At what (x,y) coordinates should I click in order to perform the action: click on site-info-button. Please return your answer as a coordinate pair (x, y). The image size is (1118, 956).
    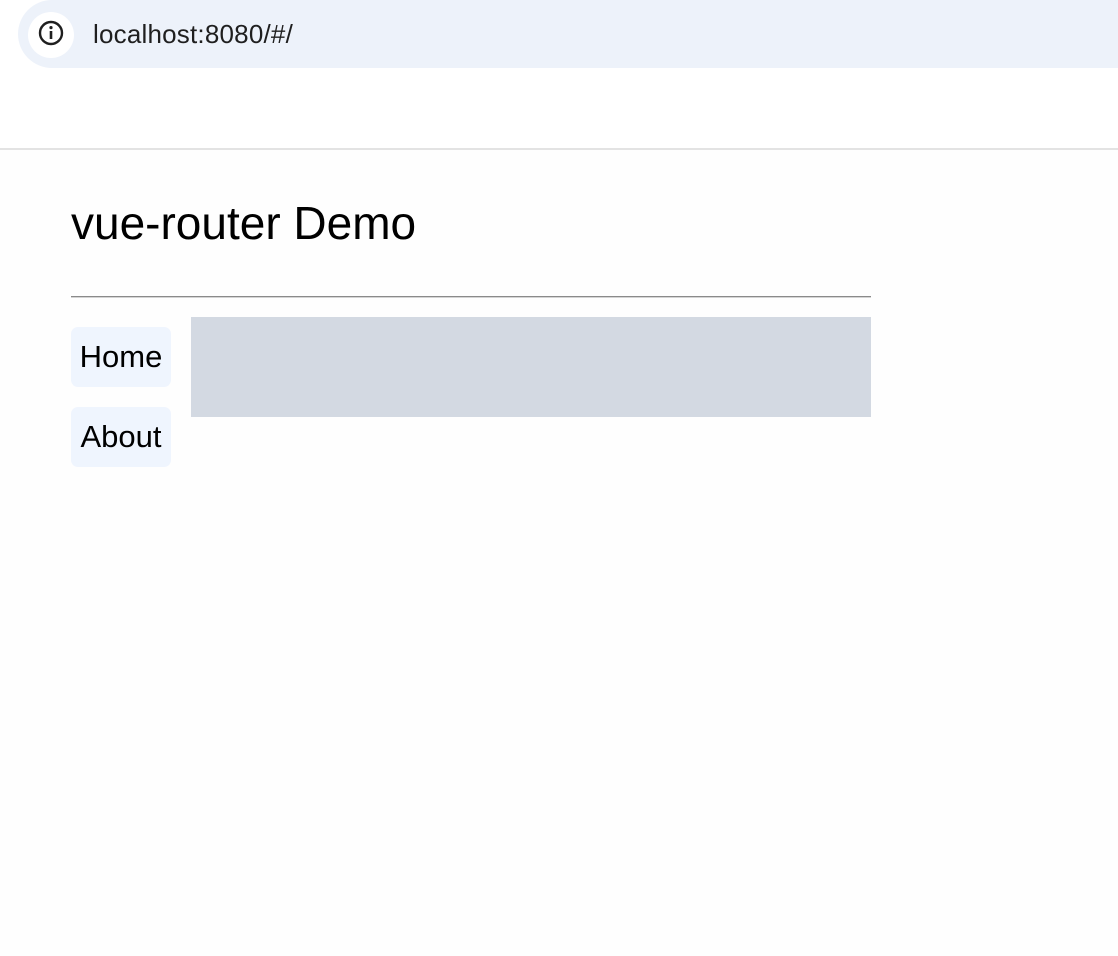
    Looking at the image, I should click on (51, 35).